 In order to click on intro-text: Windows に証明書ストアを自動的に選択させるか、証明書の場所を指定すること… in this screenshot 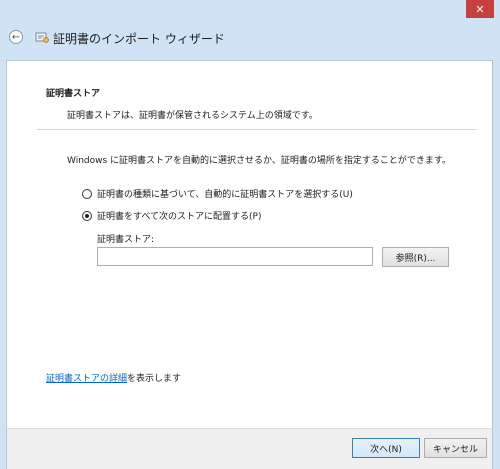, I will do `click(259, 161)`.